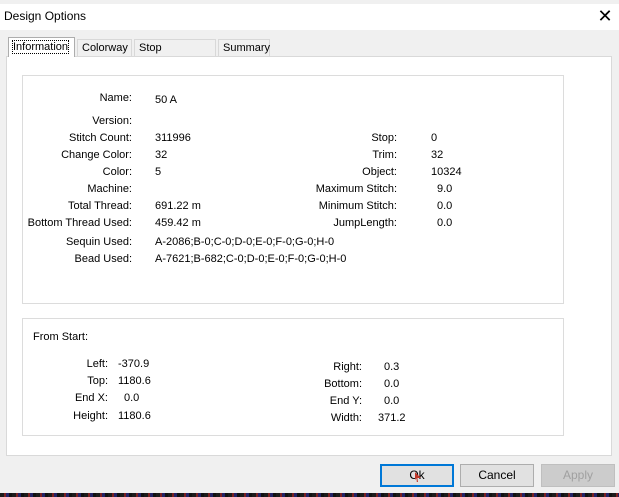 Image resolution: width=619 pixels, height=497 pixels. Describe the element at coordinates (61, 337) in the screenshot. I see `from-start-heading: From Start:` at that location.